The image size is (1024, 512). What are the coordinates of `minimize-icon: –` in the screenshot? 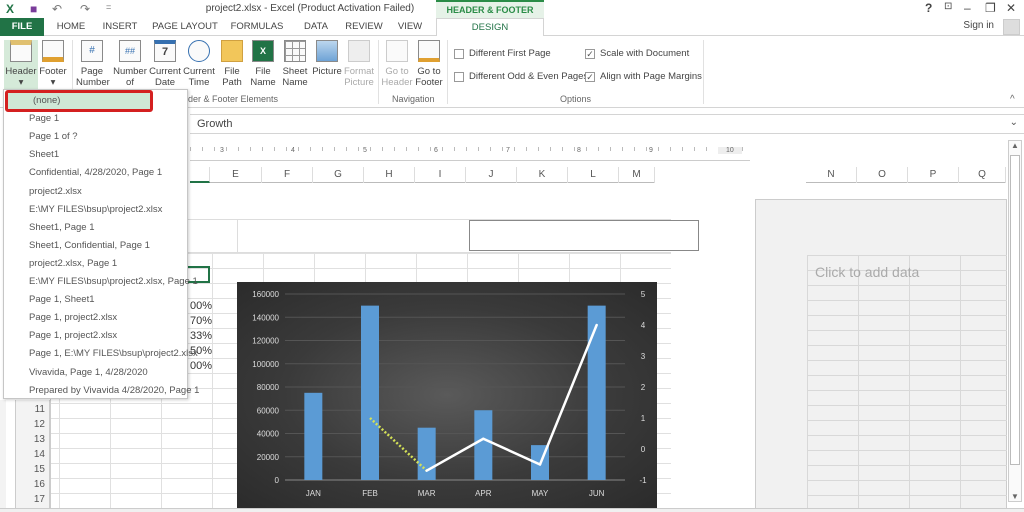 It's located at (967, 8).